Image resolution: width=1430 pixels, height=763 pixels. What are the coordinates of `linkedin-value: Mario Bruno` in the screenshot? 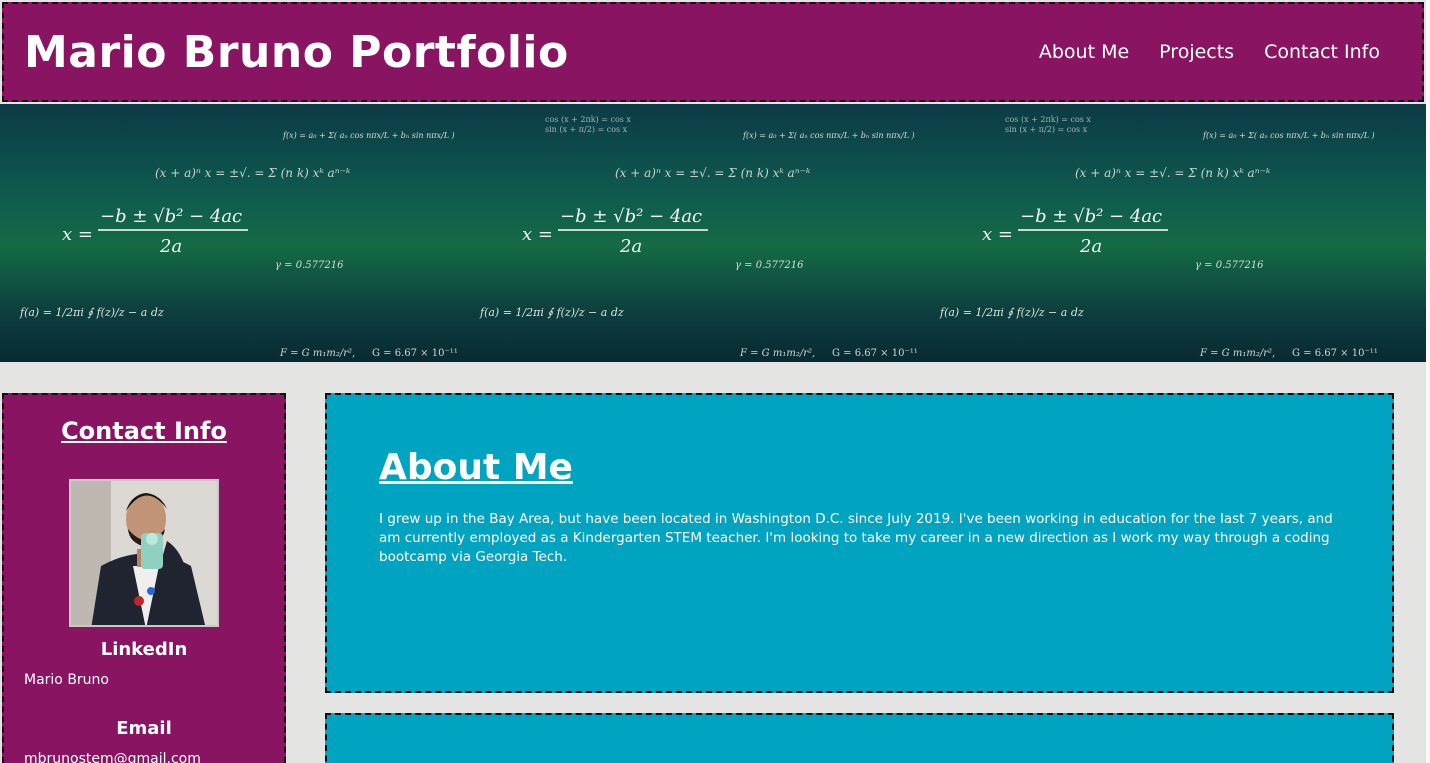 It's located at (144, 680).